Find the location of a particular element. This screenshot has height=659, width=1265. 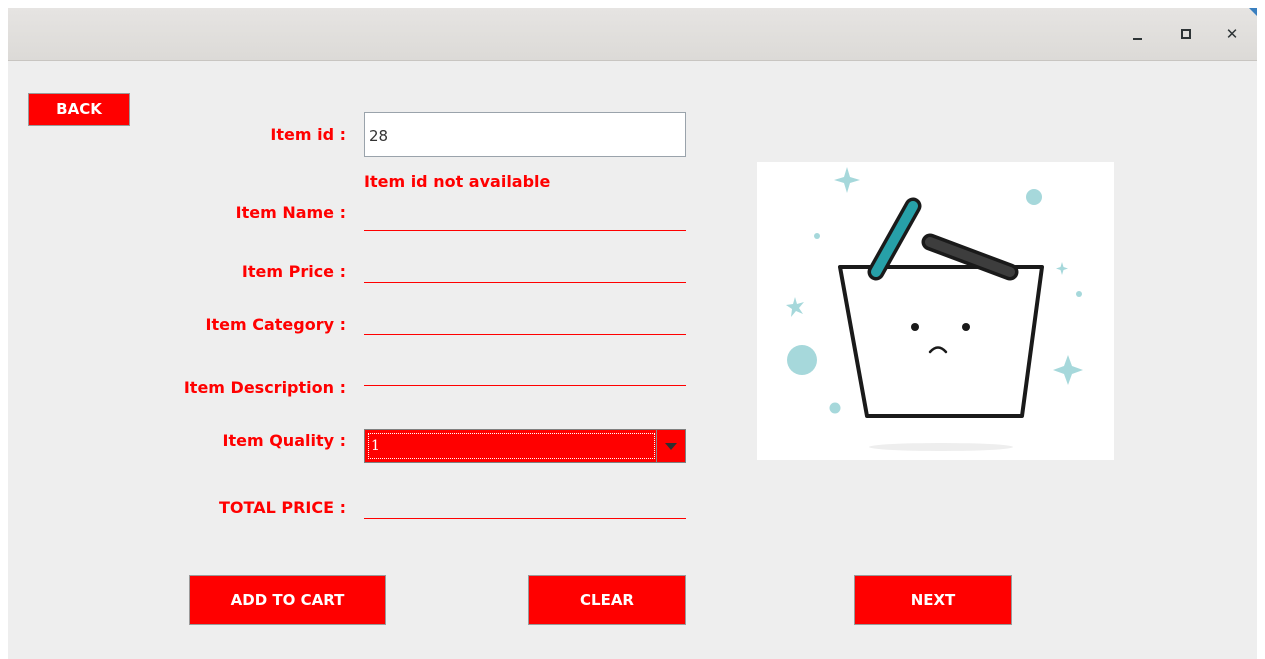

chevron-down-icon is located at coordinates (671, 446).